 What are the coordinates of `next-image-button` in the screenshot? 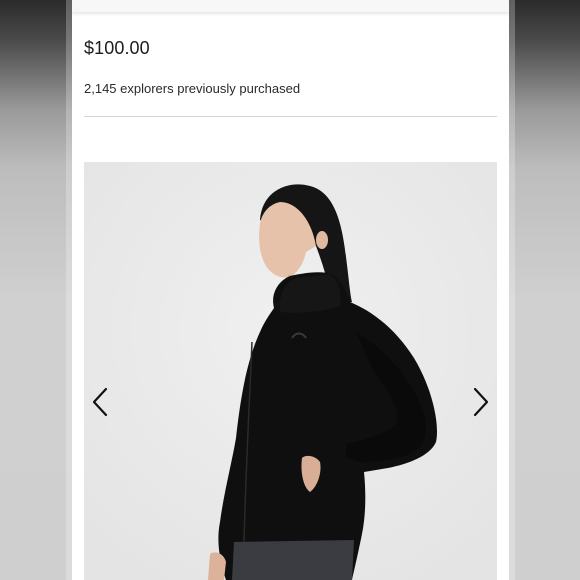 It's located at (481, 402).